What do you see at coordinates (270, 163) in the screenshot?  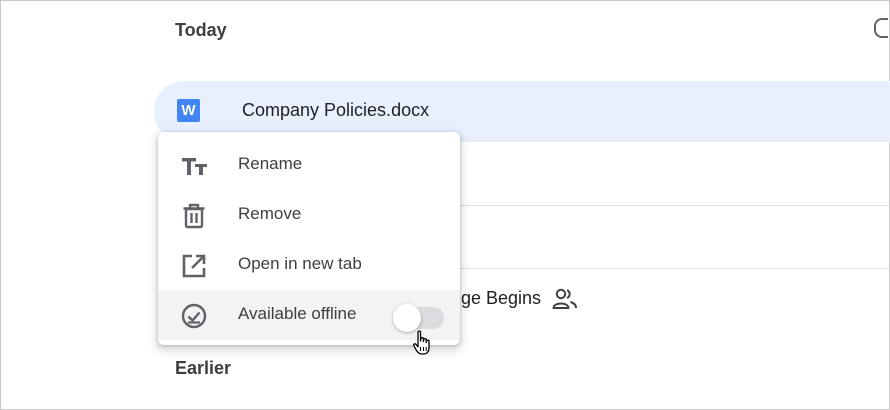 I see `menu-label-rename: Rename` at bounding box center [270, 163].